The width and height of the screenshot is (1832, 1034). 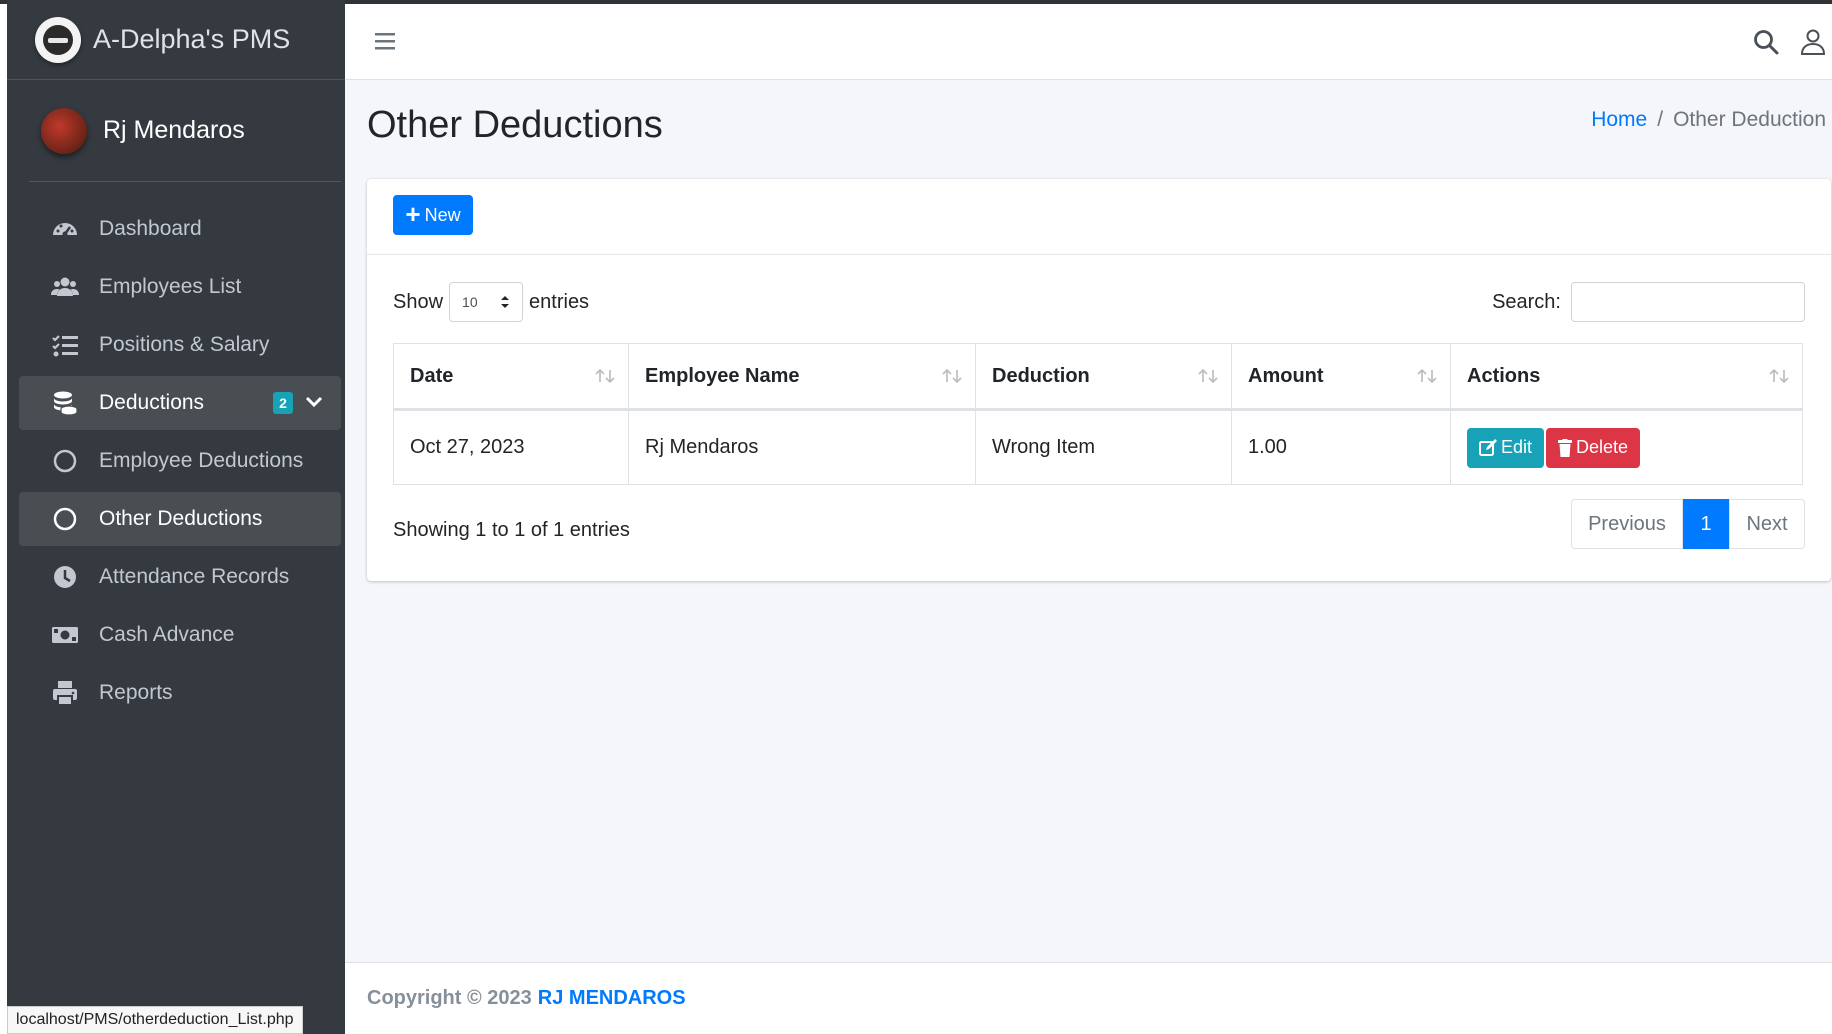 I want to click on edit-button-label: Edit, so click(x=1517, y=447).